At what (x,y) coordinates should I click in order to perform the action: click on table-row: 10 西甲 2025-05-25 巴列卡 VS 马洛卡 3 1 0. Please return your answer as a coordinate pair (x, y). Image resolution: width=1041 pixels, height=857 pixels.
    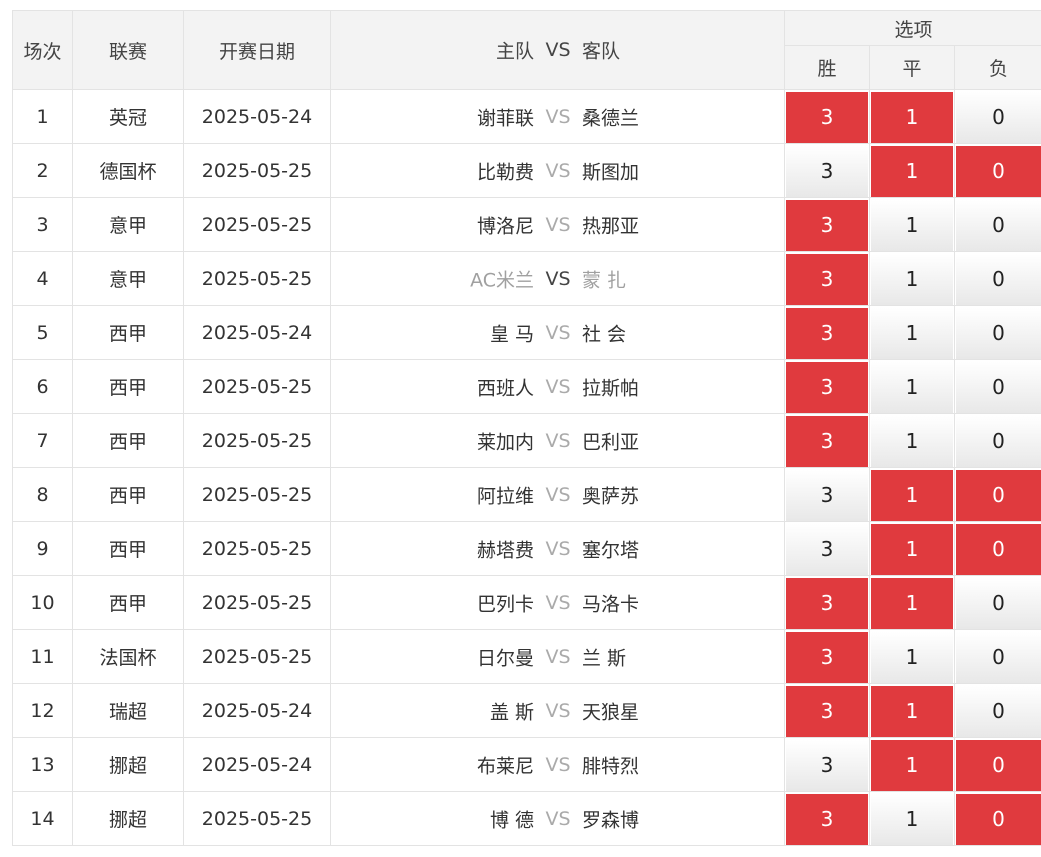
    Looking at the image, I should click on (526, 602).